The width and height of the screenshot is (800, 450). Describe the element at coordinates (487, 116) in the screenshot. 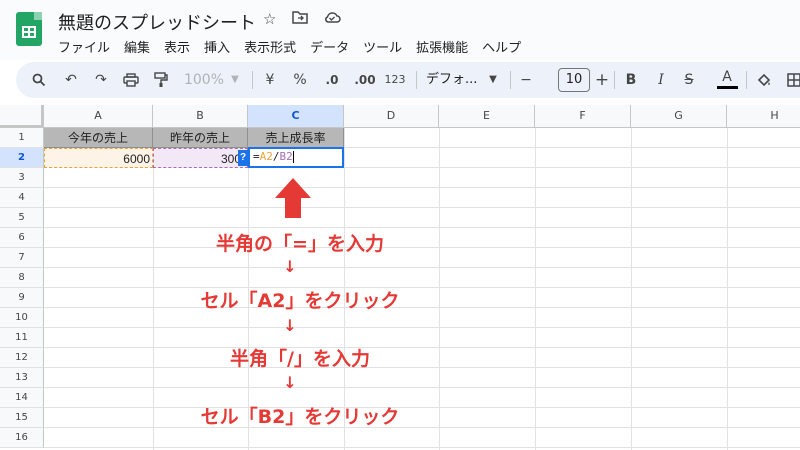

I see `column-header-e: E` at that location.